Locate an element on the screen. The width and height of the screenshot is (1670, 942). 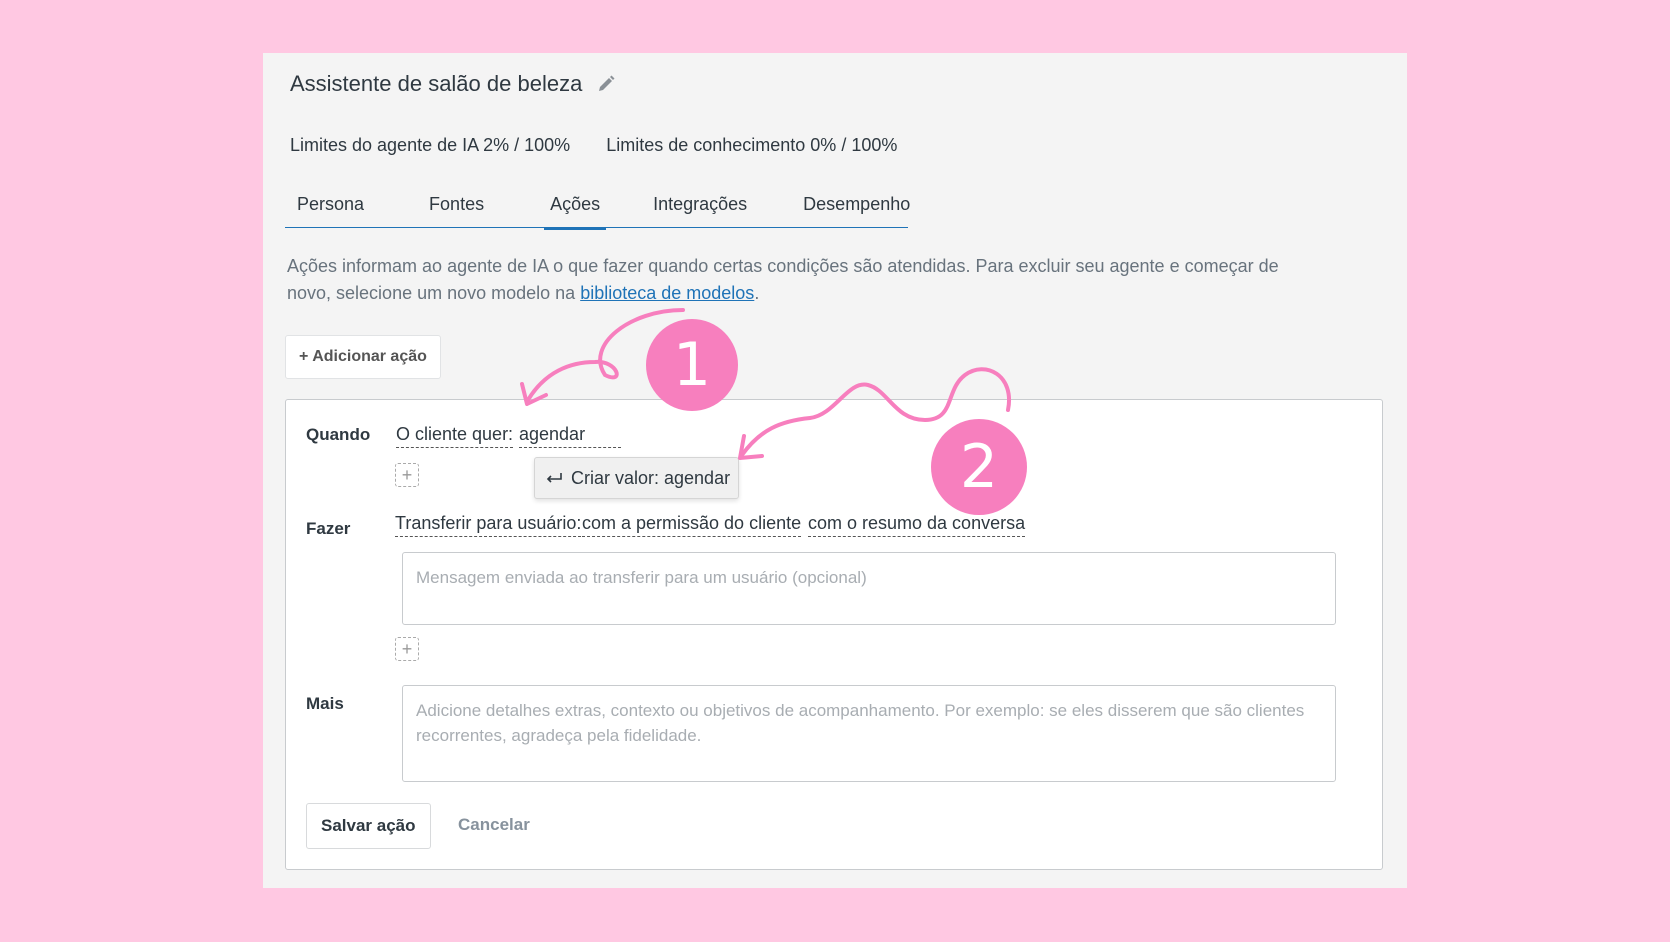
tab-integrations: Integrações is located at coordinates (700, 206).